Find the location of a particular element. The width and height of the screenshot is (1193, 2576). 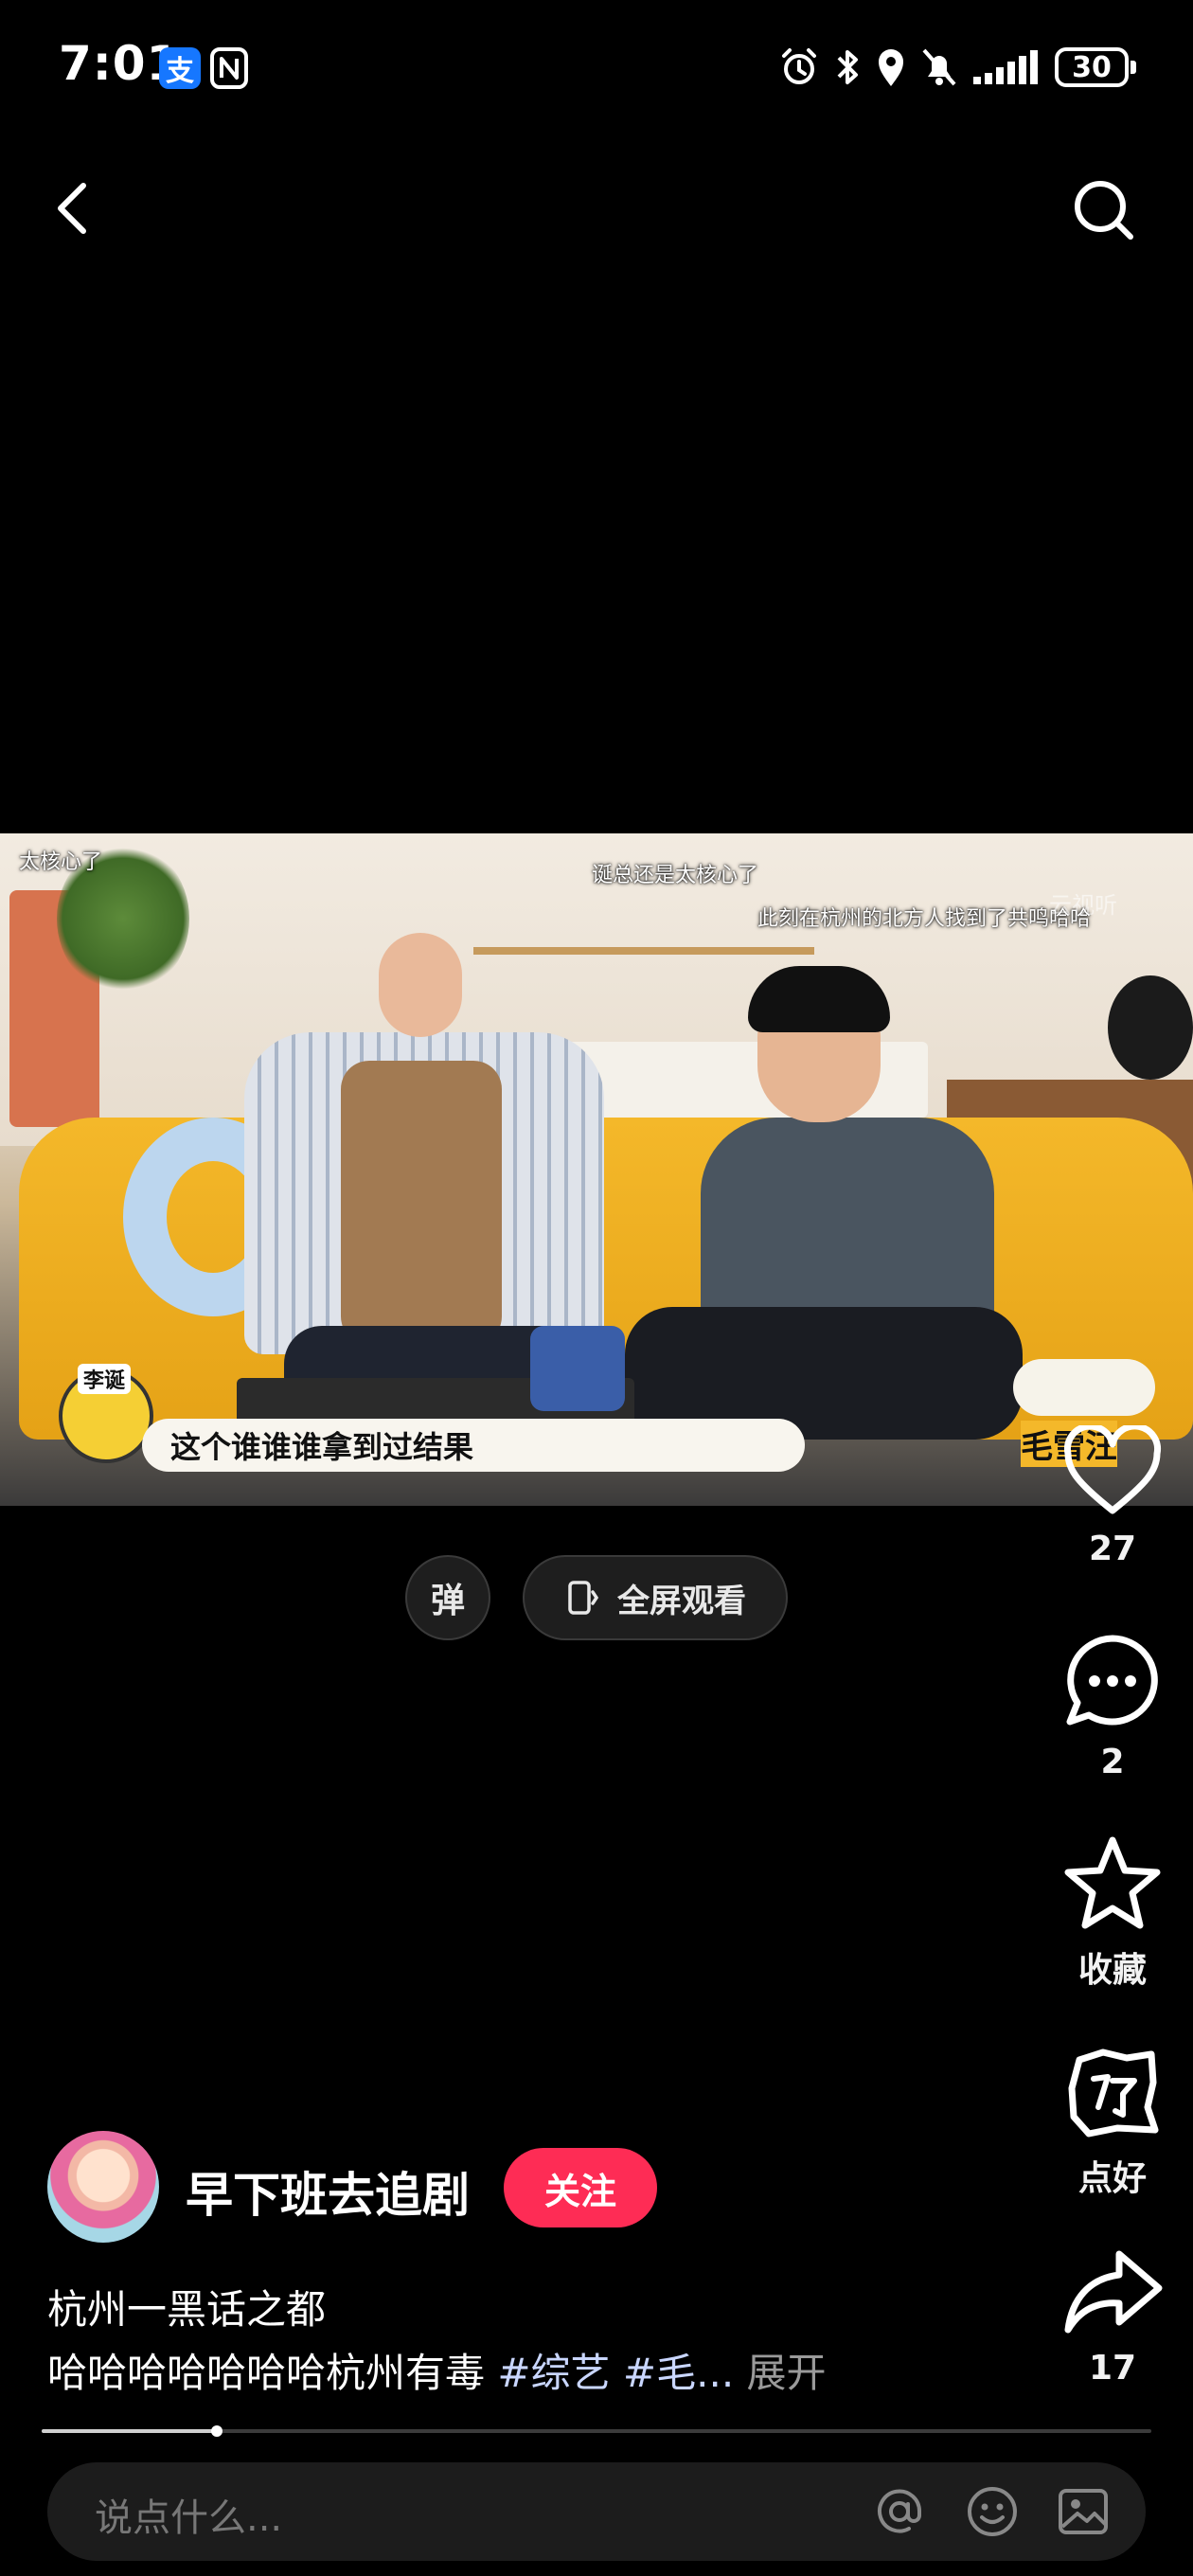

good-label: 点好 is located at coordinates (1112, 2178).